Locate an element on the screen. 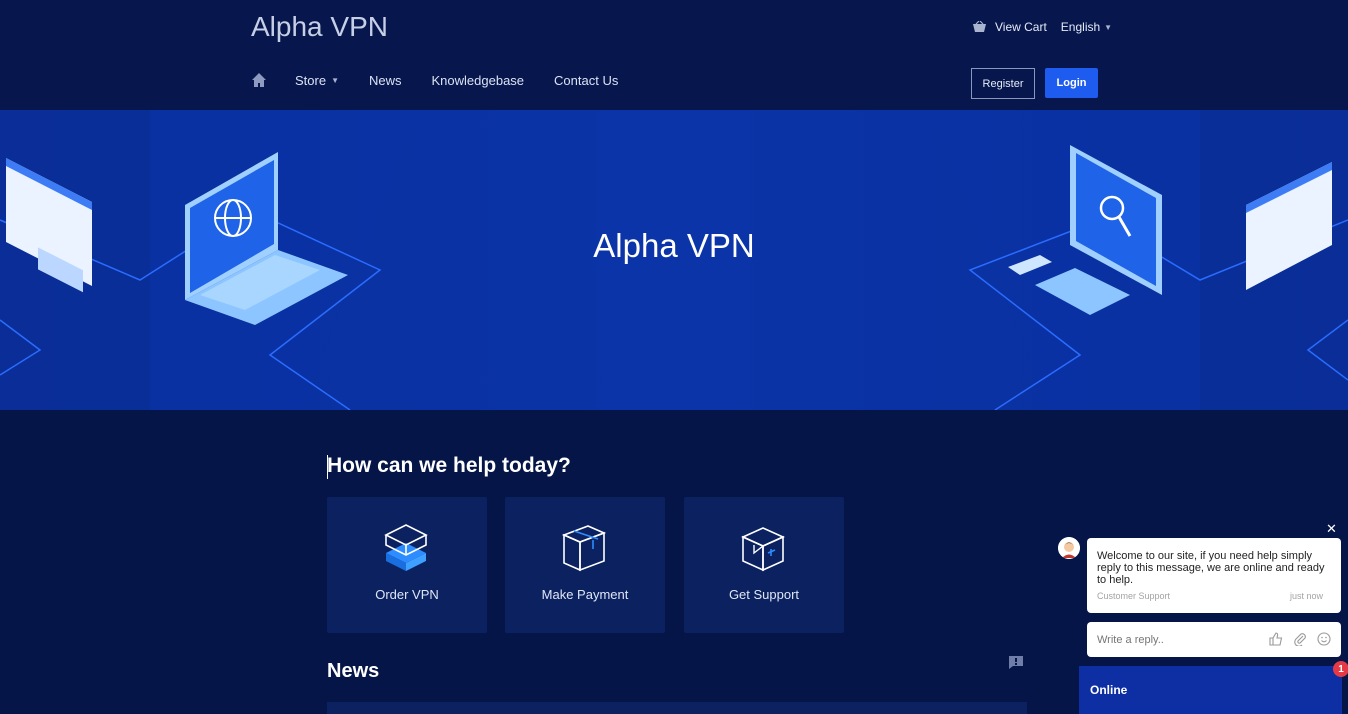 The height and width of the screenshot is (714, 1348). main-nav: Store ▼ News Knowledgebase Contact Us is located at coordinates (449, 80).